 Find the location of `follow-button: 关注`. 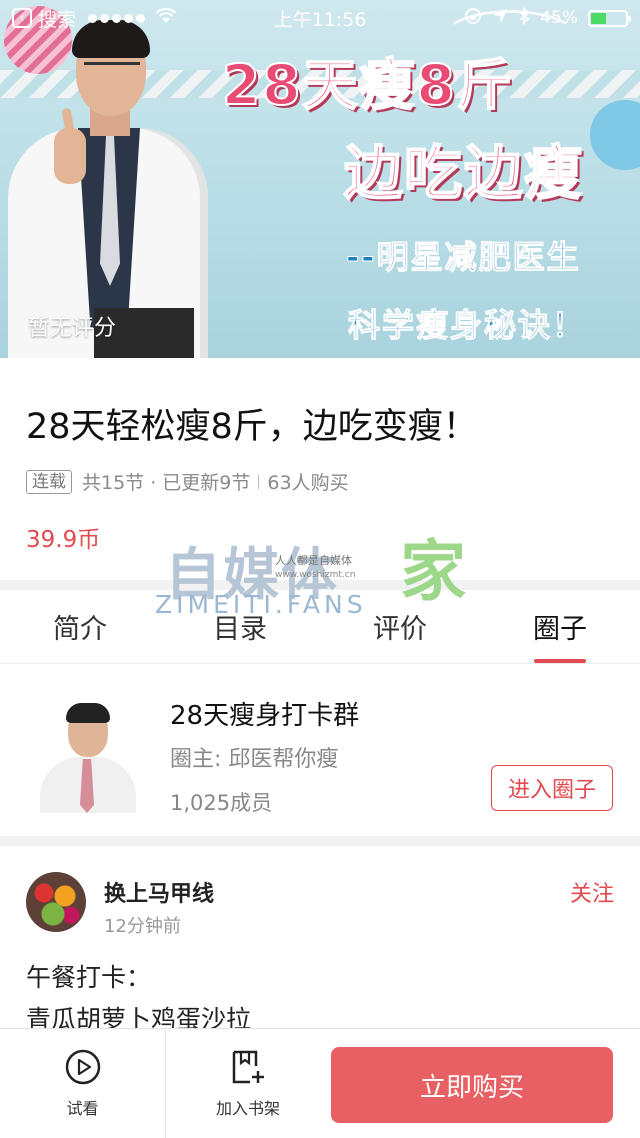

follow-button: 关注 is located at coordinates (592, 892).